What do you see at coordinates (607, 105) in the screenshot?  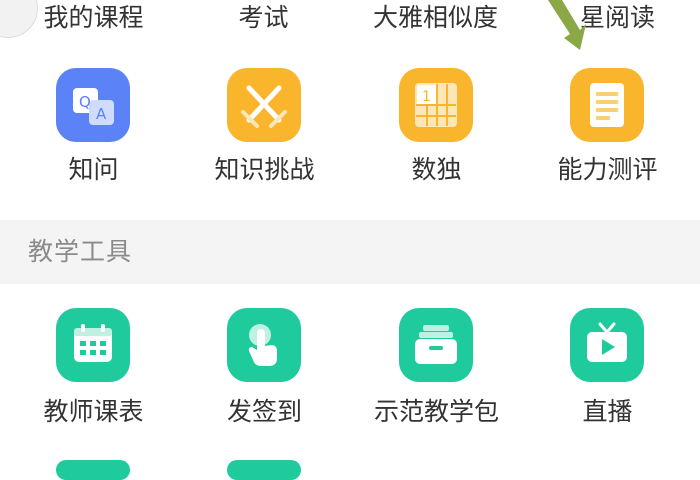 I see `document-icon` at bounding box center [607, 105].